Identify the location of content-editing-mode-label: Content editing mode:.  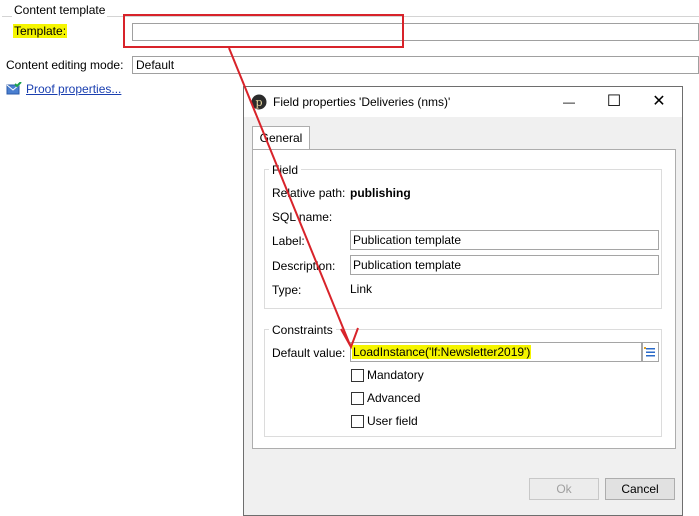
(65, 65).